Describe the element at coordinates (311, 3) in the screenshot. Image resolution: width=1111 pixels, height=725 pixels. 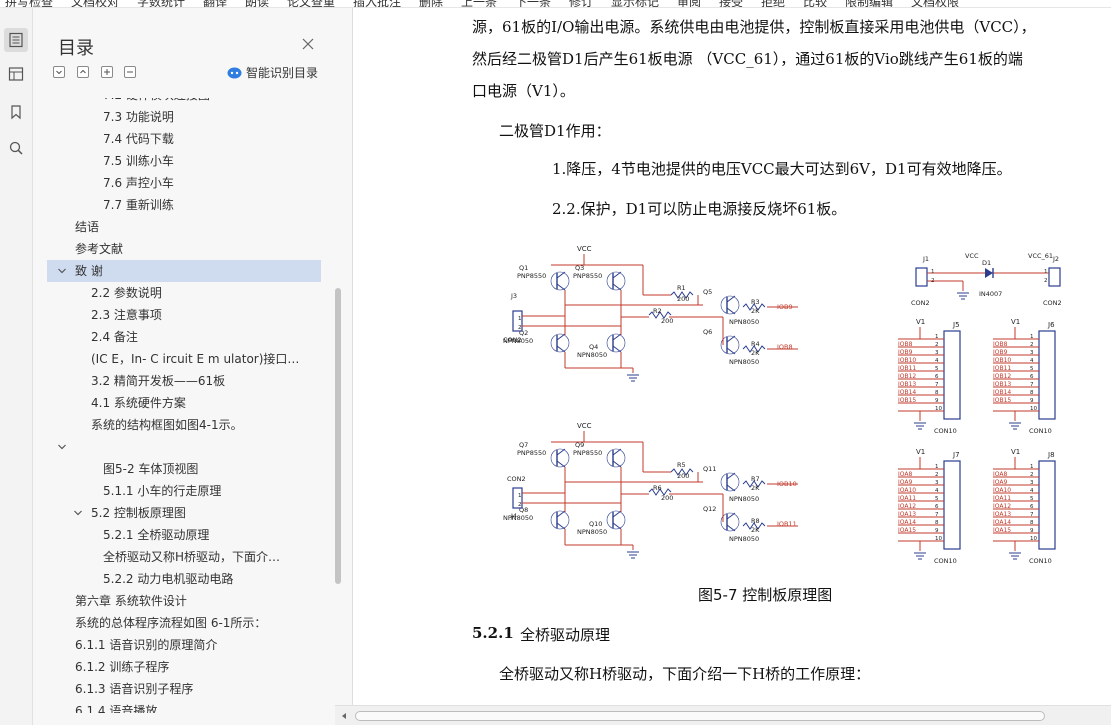
I see `toolbar-item: 论文查重` at that location.